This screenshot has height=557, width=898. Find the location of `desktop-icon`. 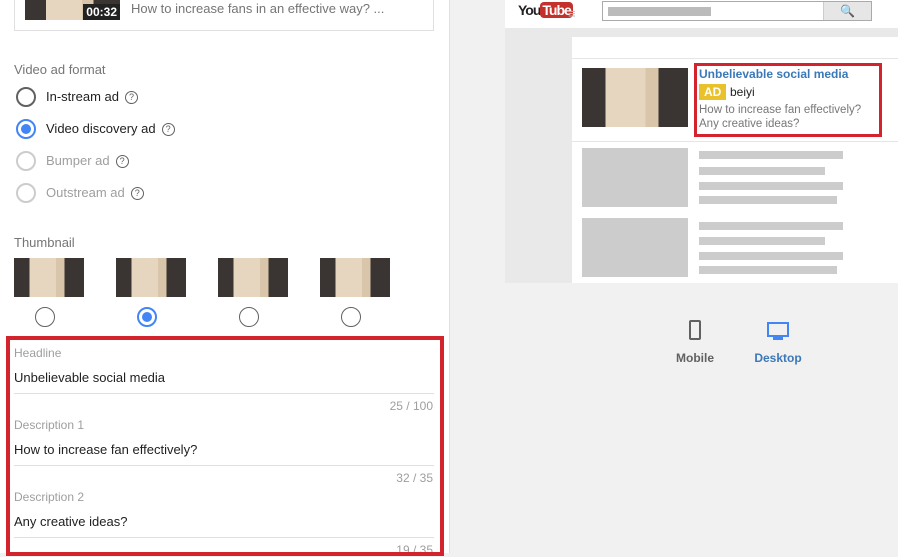

desktop-icon is located at coordinates (778, 329).